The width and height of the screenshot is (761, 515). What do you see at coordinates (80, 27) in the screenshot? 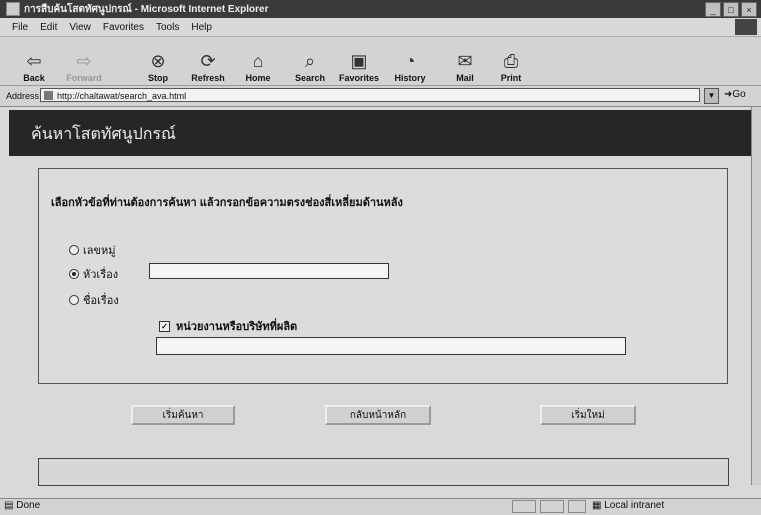
I see `menu-view: View` at bounding box center [80, 27].